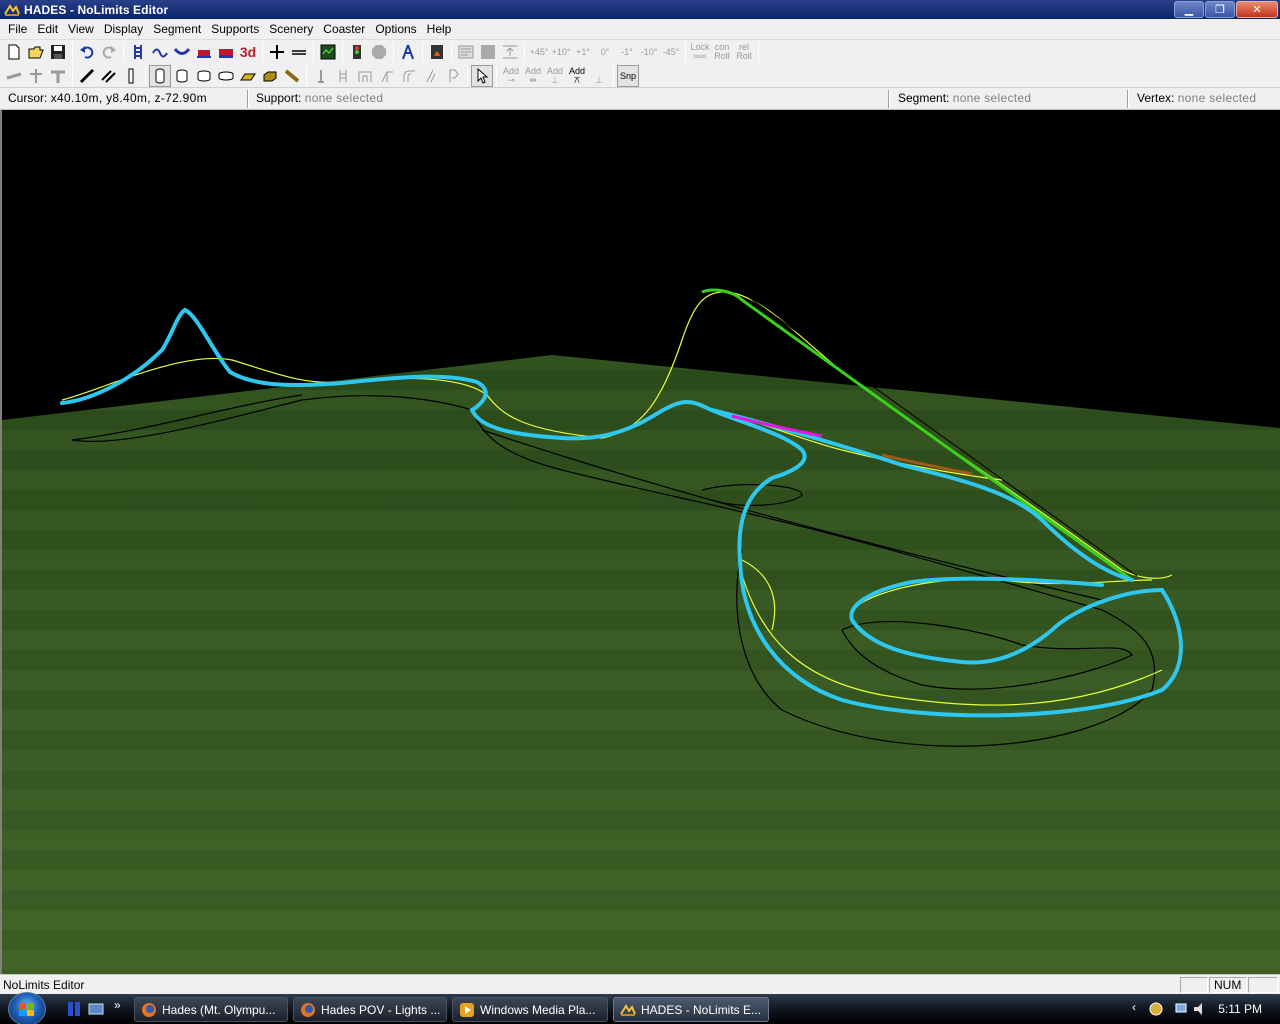 Image resolution: width=1280 pixels, height=1024 pixels. What do you see at coordinates (379, 52) in the screenshot?
I see `stop-button` at bounding box center [379, 52].